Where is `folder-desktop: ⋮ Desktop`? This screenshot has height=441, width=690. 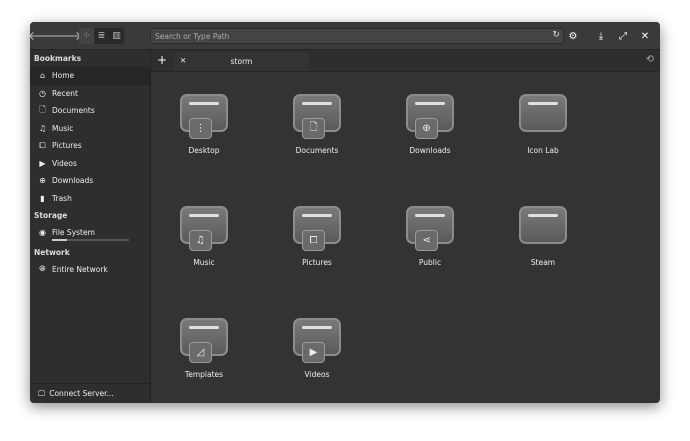 folder-desktop: ⋮ Desktop is located at coordinates (204, 124).